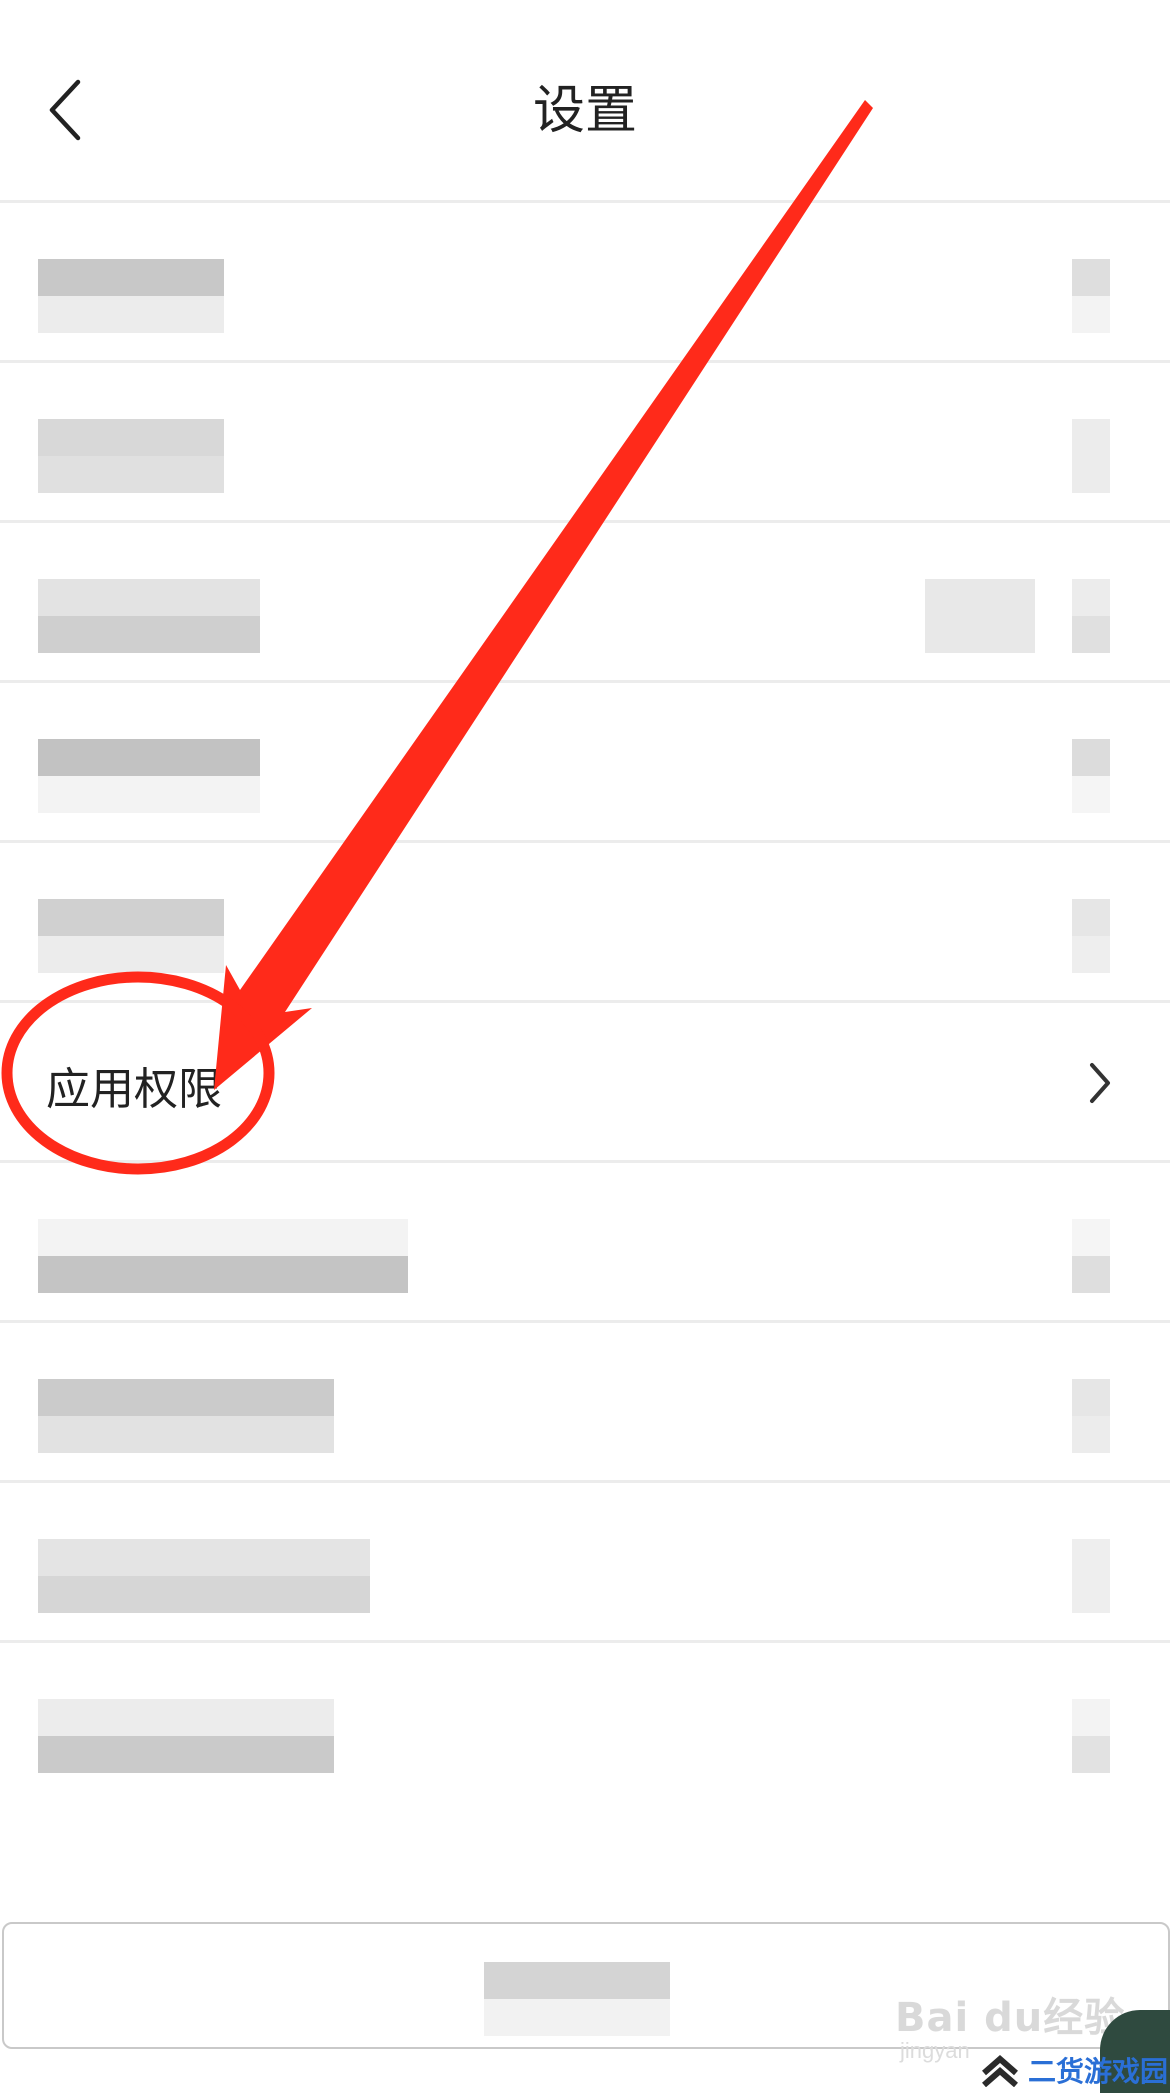 The height and width of the screenshot is (2093, 1170). I want to click on double-chevron-up-icon, so click(1000, 2071).